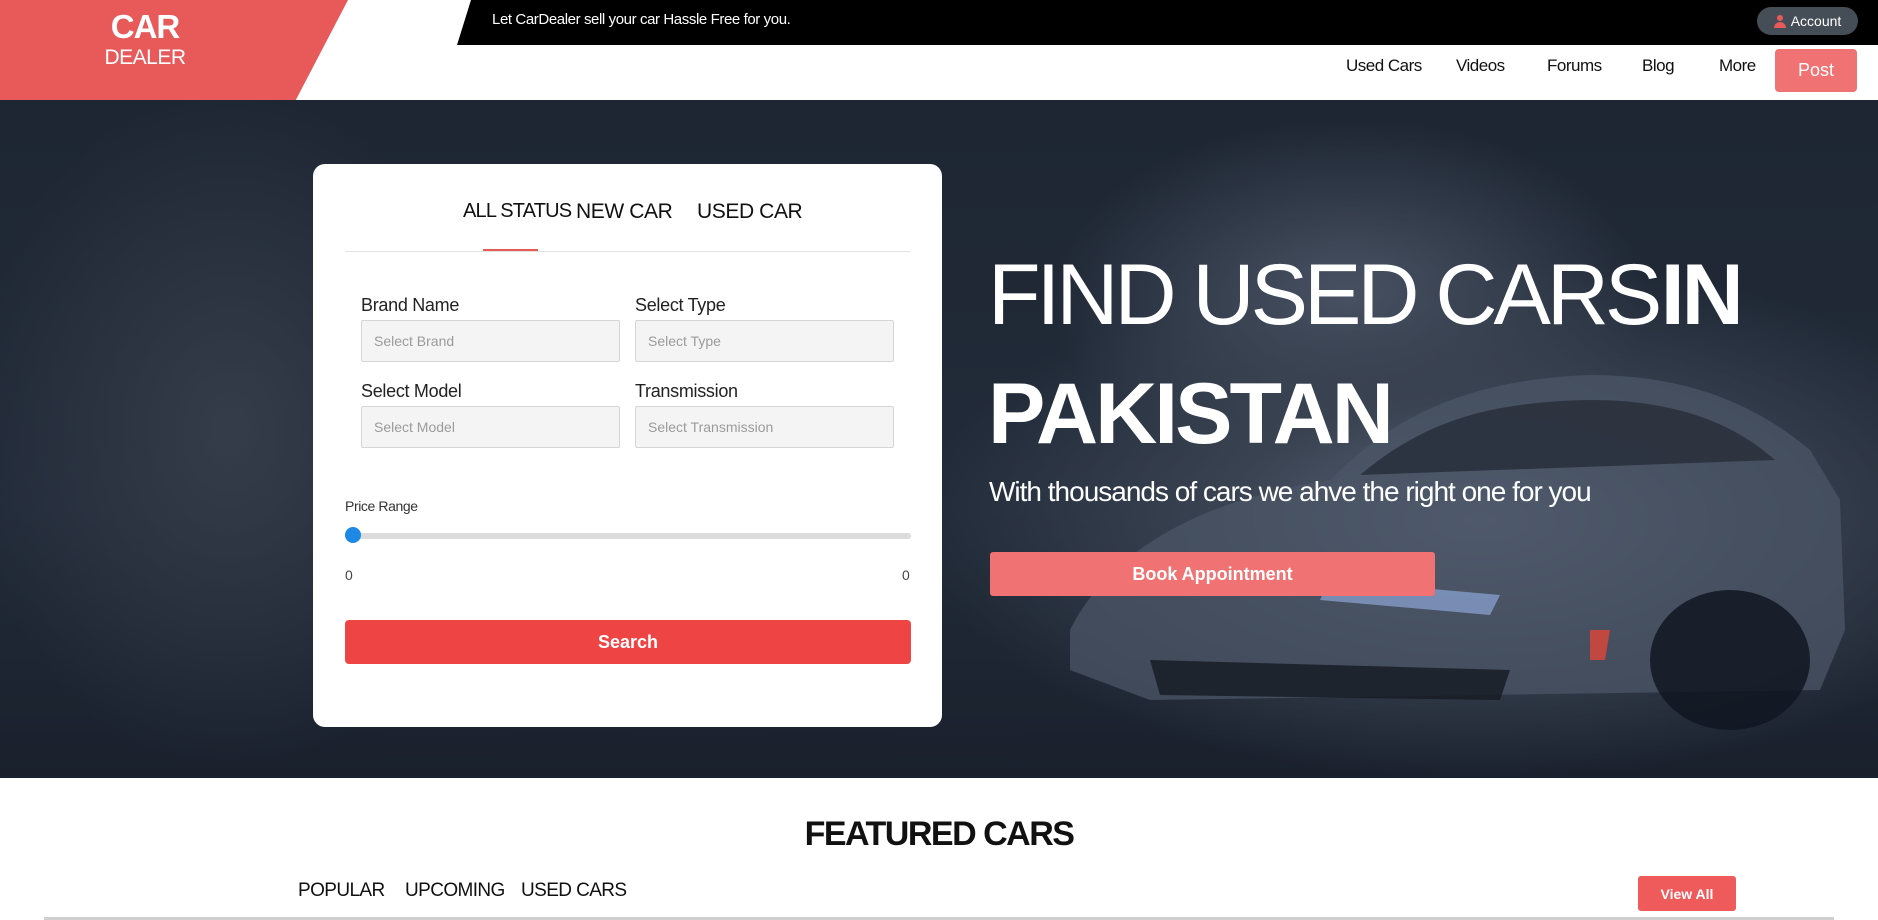 The width and height of the screenshot is (1878, 920). Describe the element at coordinates (410, 305) in the screenshot. I see `brand-label: Brand Name` at that location.